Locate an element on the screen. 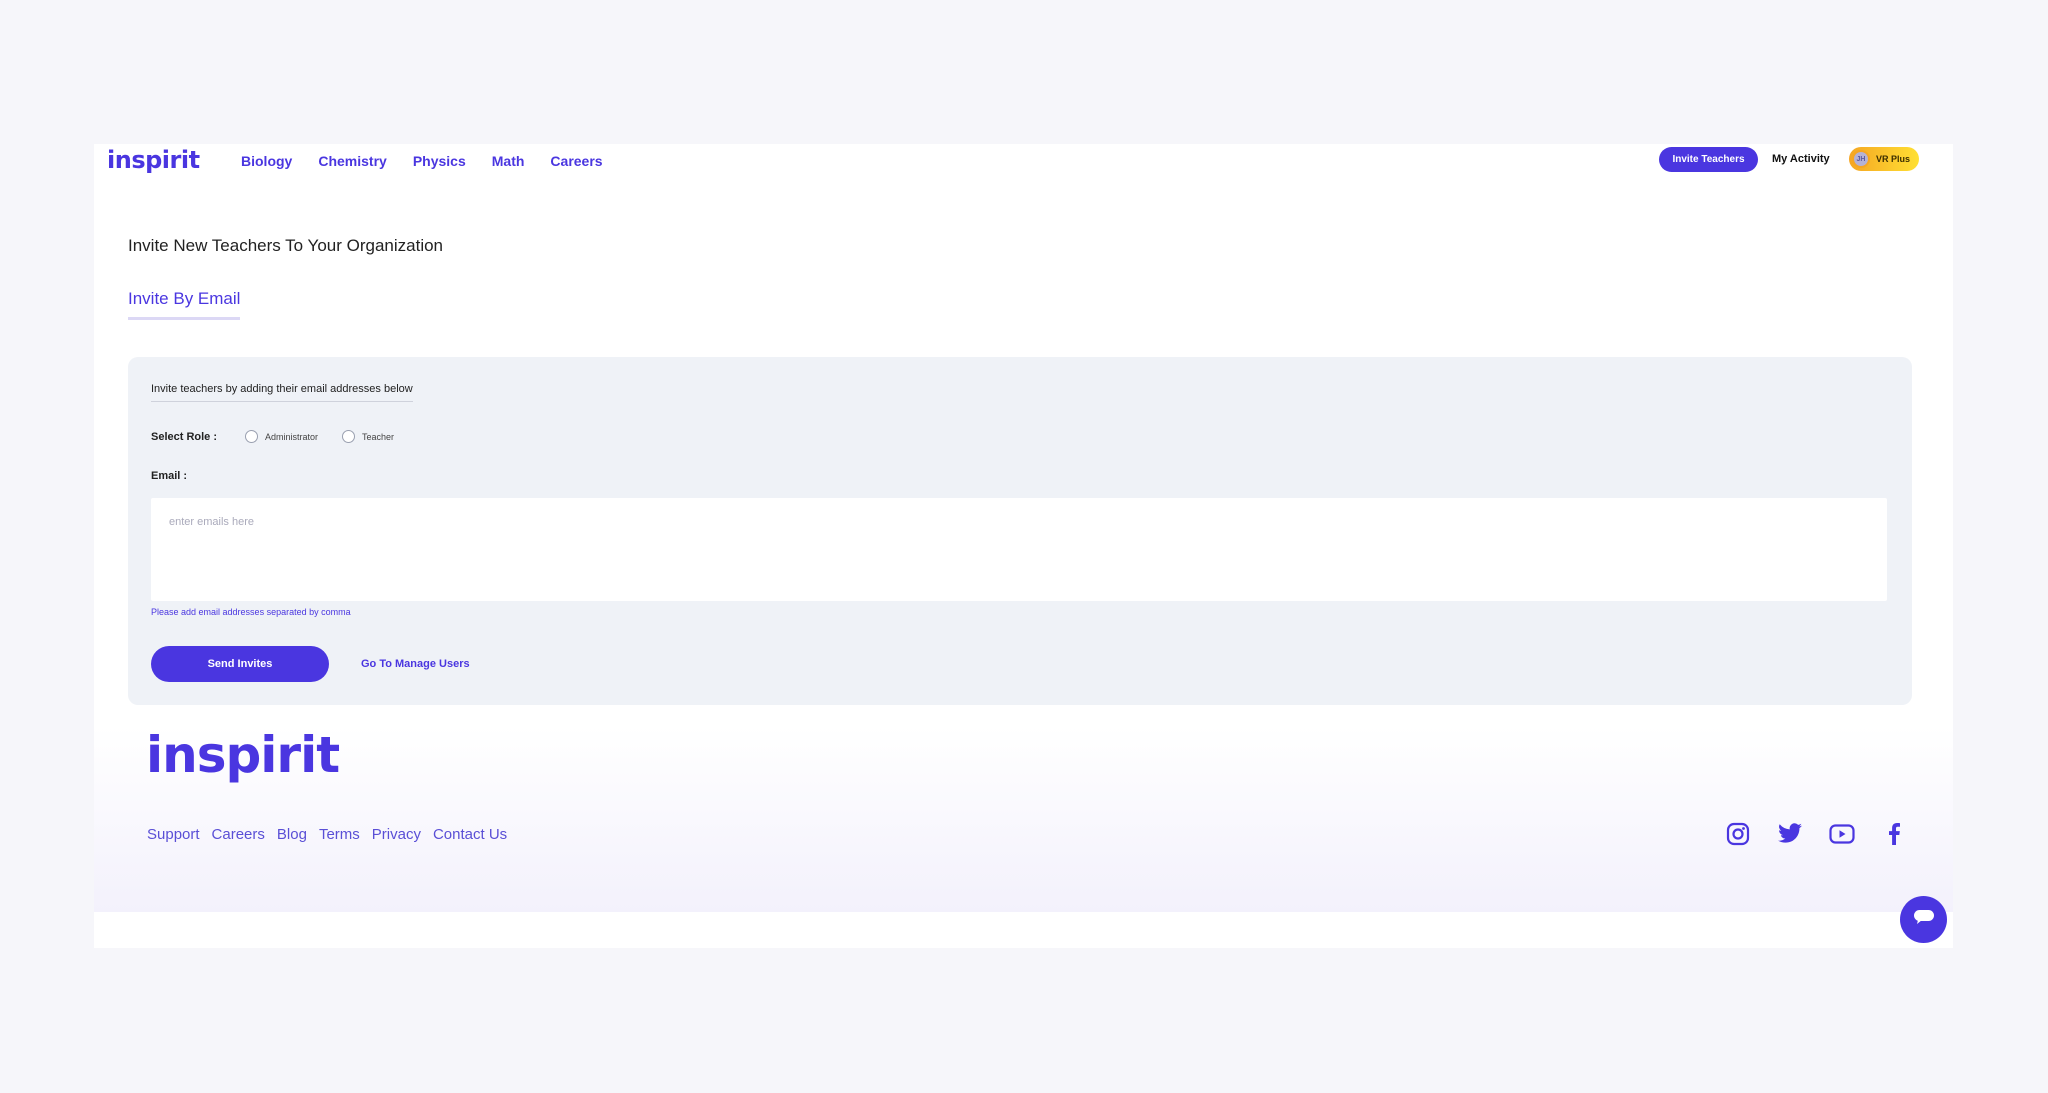 This screenshot has width=2048, height=1093. footer-link-privacy: Privacy is located at coordinates (396, 834).